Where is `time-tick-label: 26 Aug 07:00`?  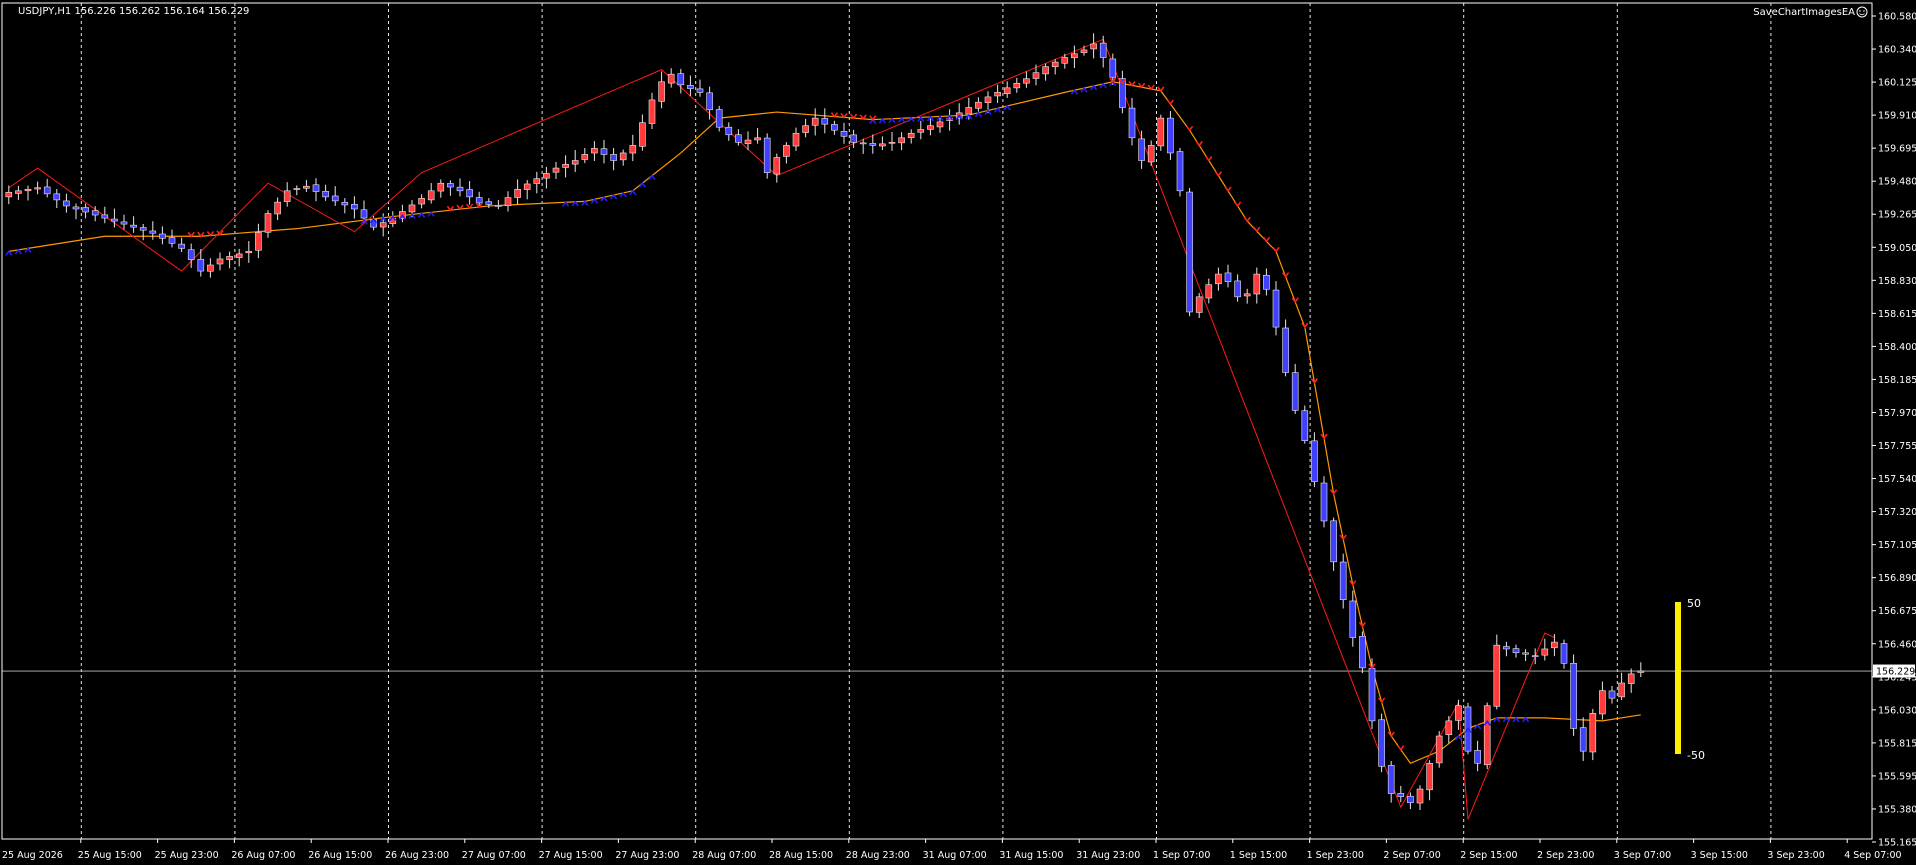
time-tick-label: 26 Aug 07:00 is located at coordinates (263, 855).